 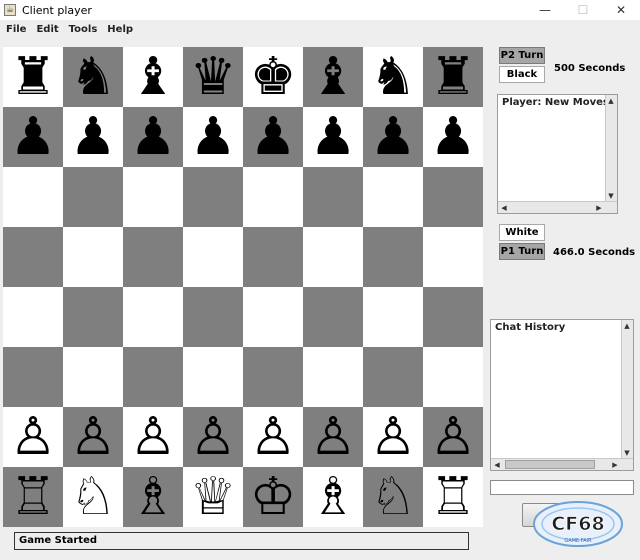 I want to click on chat-scroll-up-icon: ▲, so click(x=627, y=326).